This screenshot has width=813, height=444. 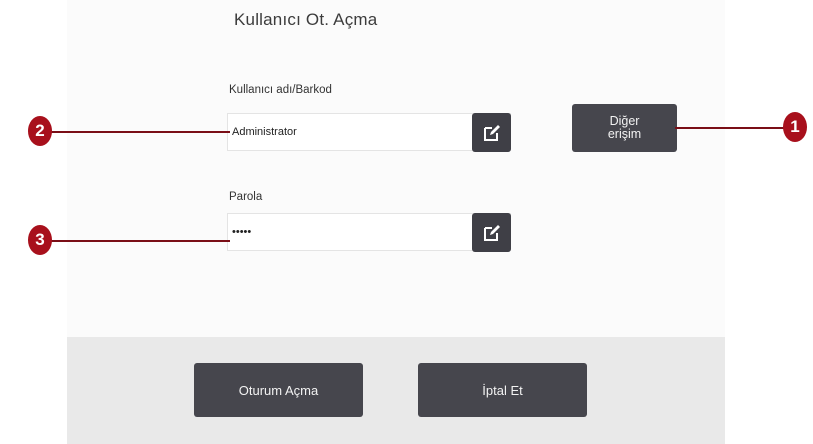 I want to click on password-input: •••••, so click(x=369, y=232).